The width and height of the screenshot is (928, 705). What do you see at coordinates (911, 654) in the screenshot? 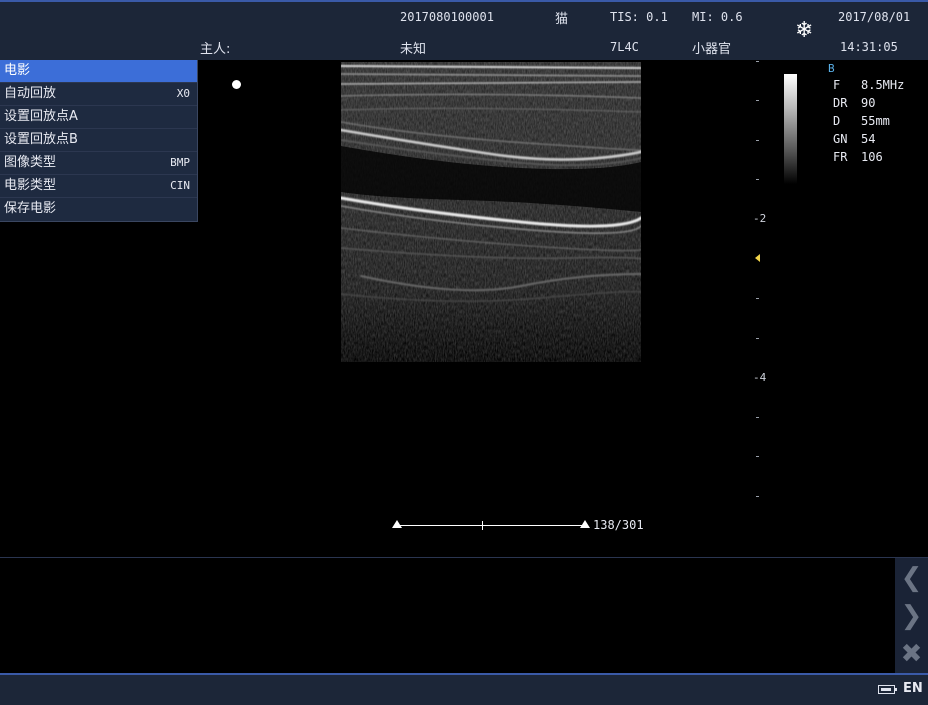
I see `close-icon: ✖` at bounding box center [911, 654].